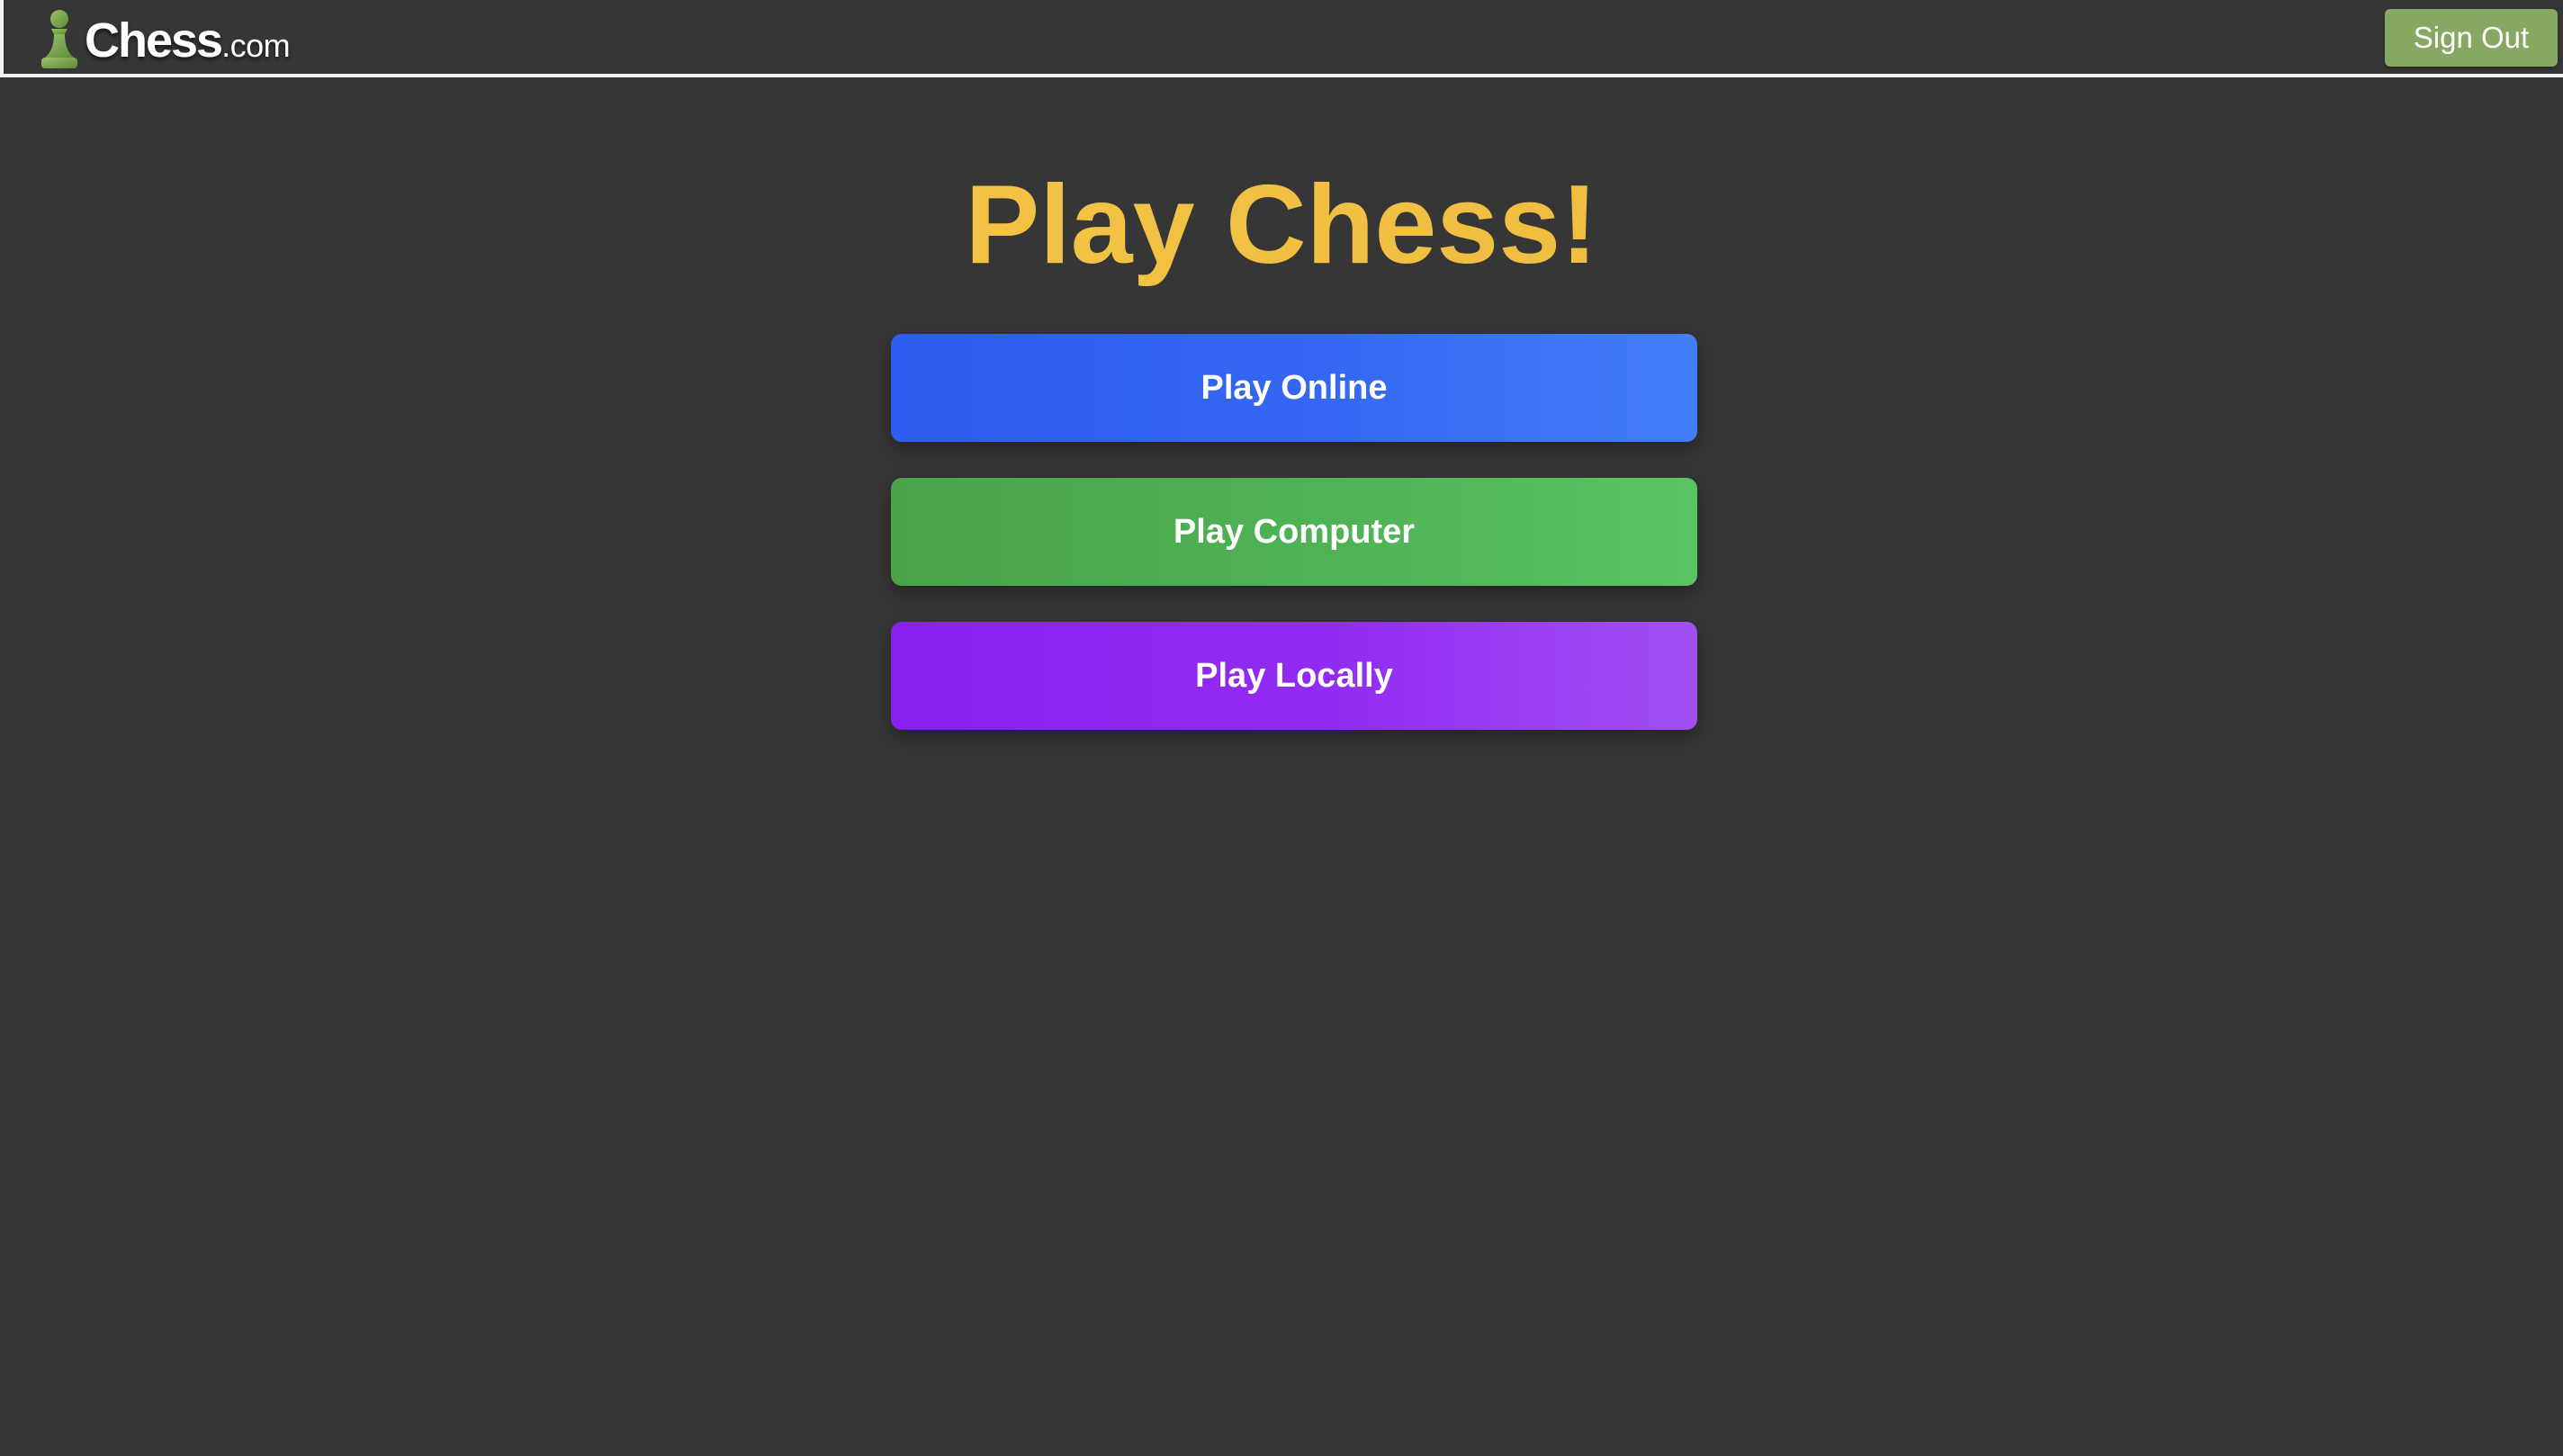 This screenshot has height=1456, width=2563. I want to click on play-locally-button: Play Locally, so click(1294, 676).